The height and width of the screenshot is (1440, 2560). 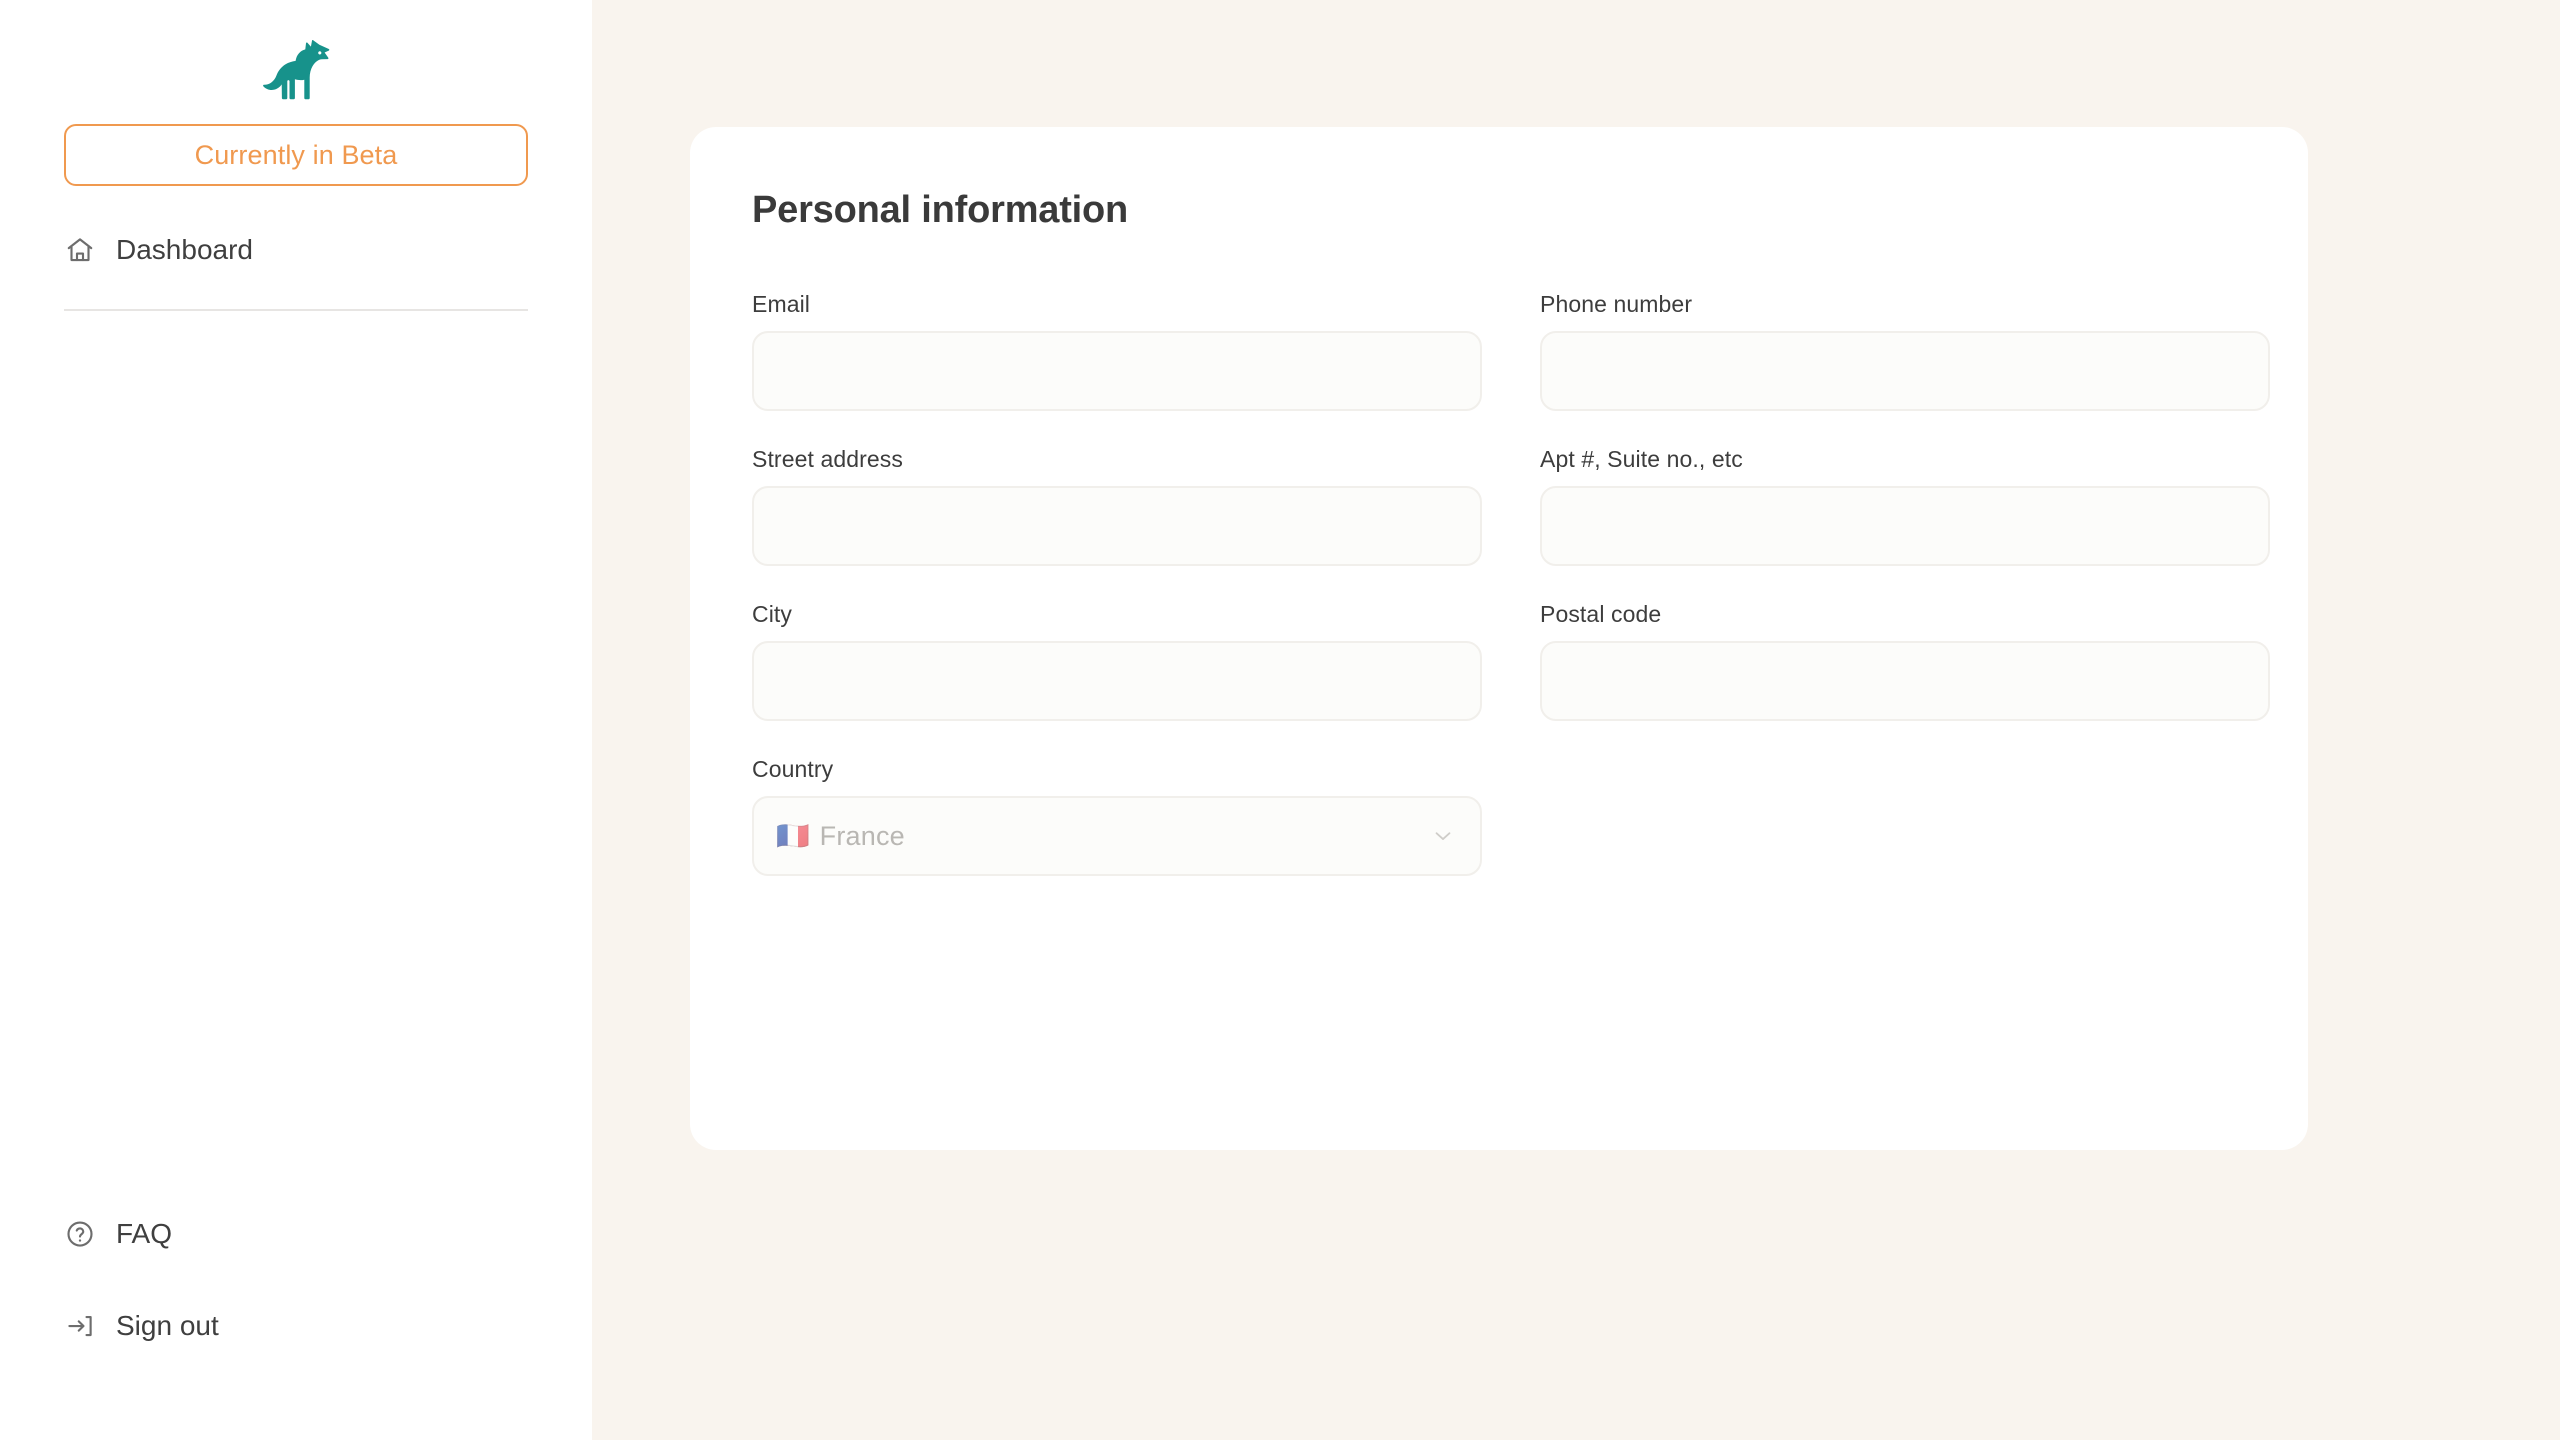 What do you see at coordinates (1905, 526) in the screenshot?
I see `apt-suite-field` at bounding box center [1905, 526].